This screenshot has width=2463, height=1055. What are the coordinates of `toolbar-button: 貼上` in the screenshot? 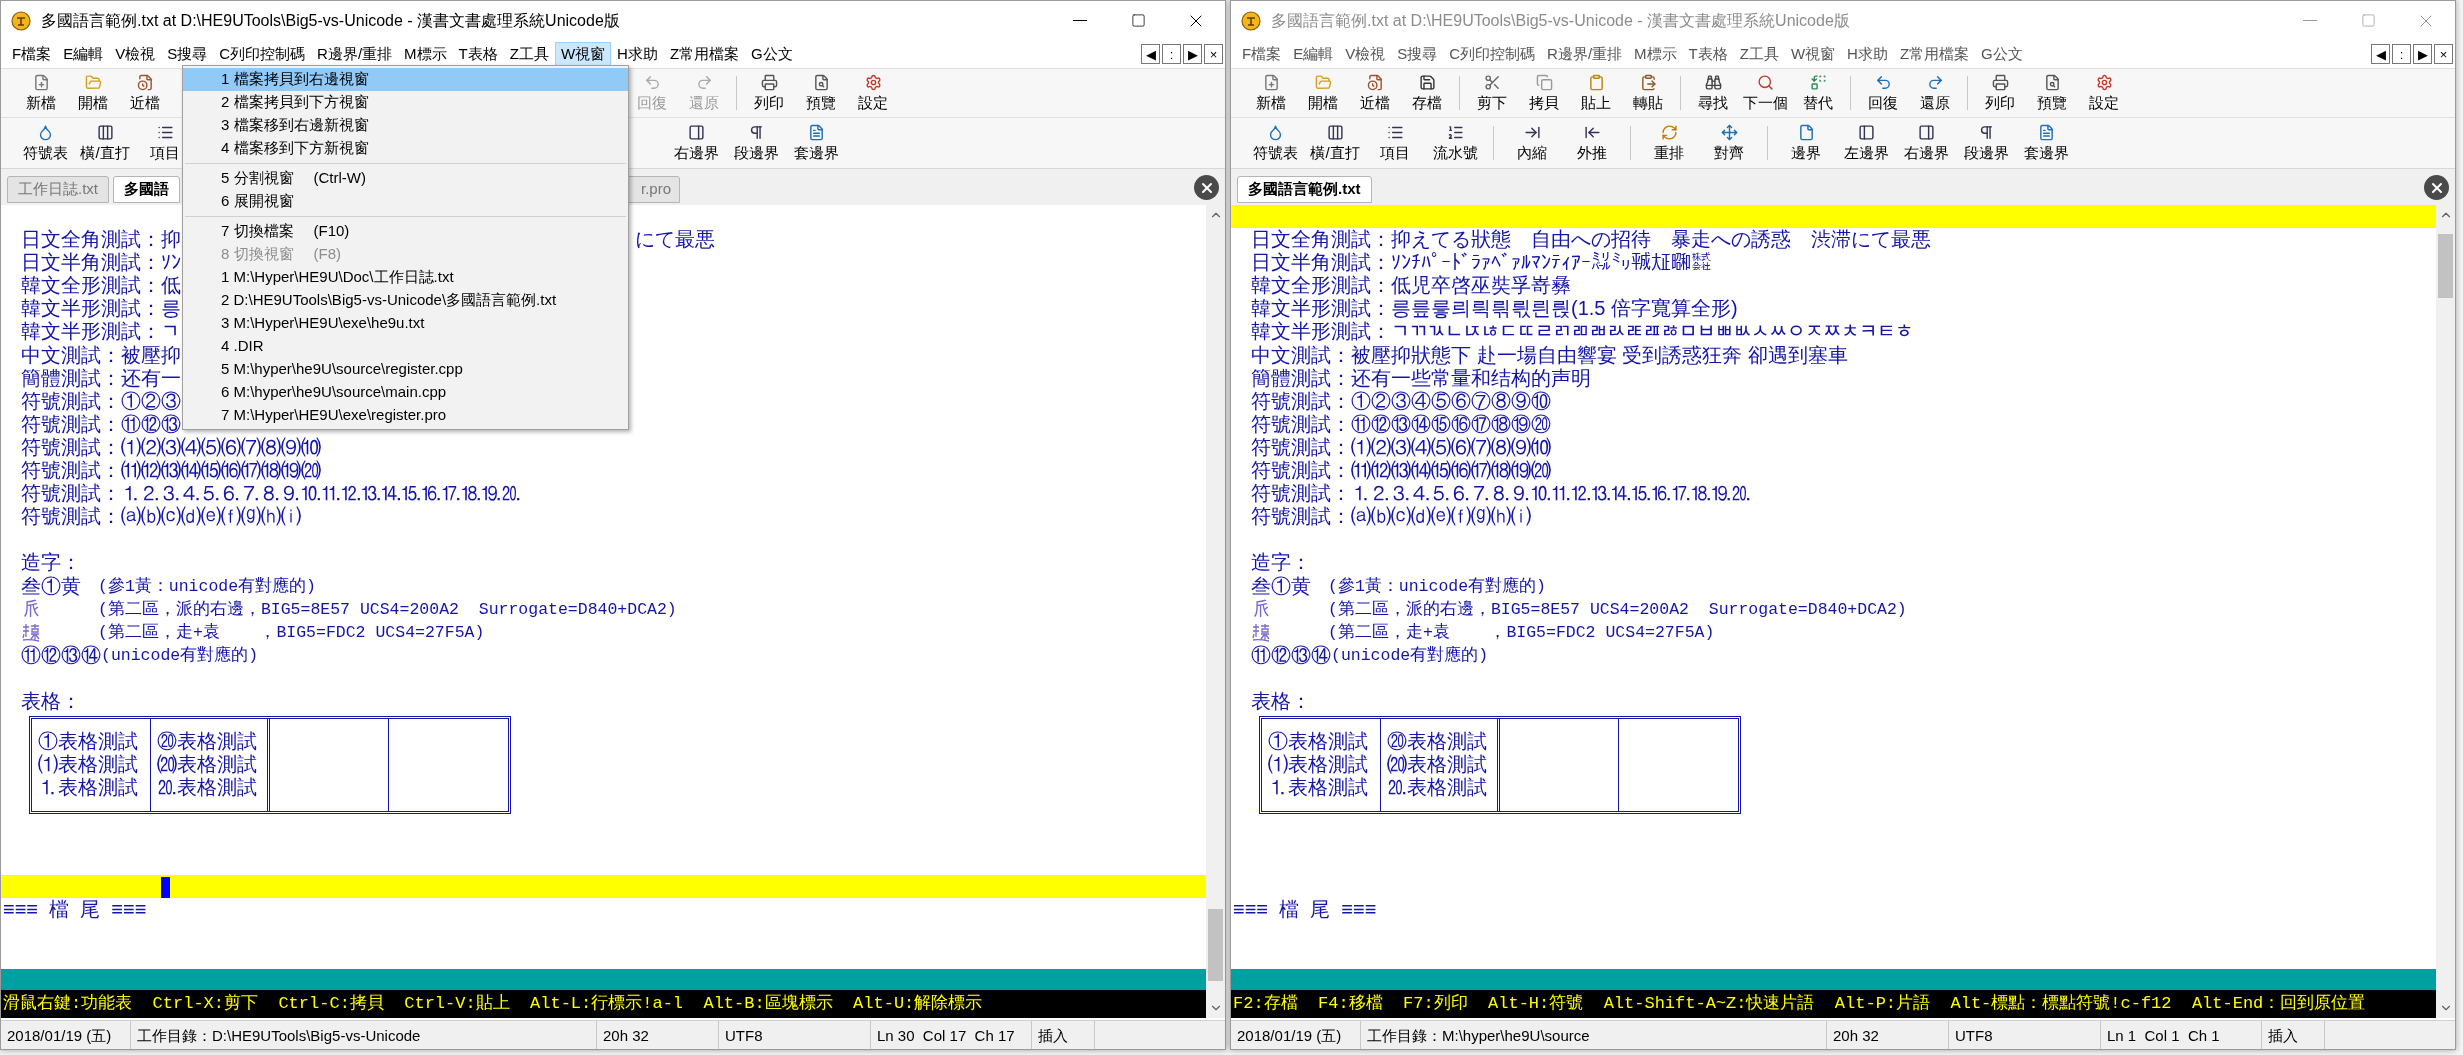 It's located at (1596, 93).